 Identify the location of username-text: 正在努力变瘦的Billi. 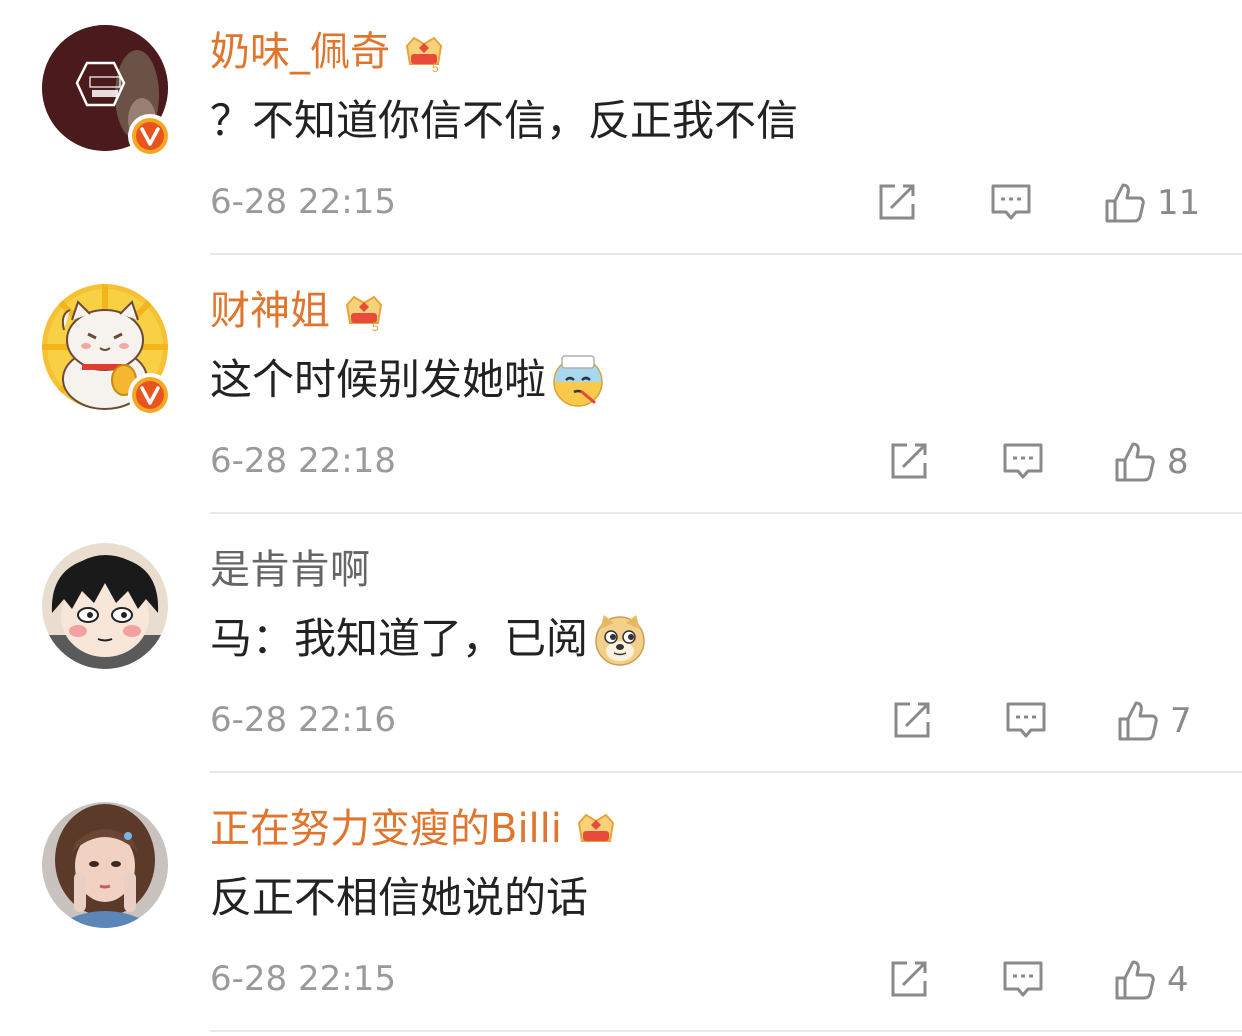
(386, 829).